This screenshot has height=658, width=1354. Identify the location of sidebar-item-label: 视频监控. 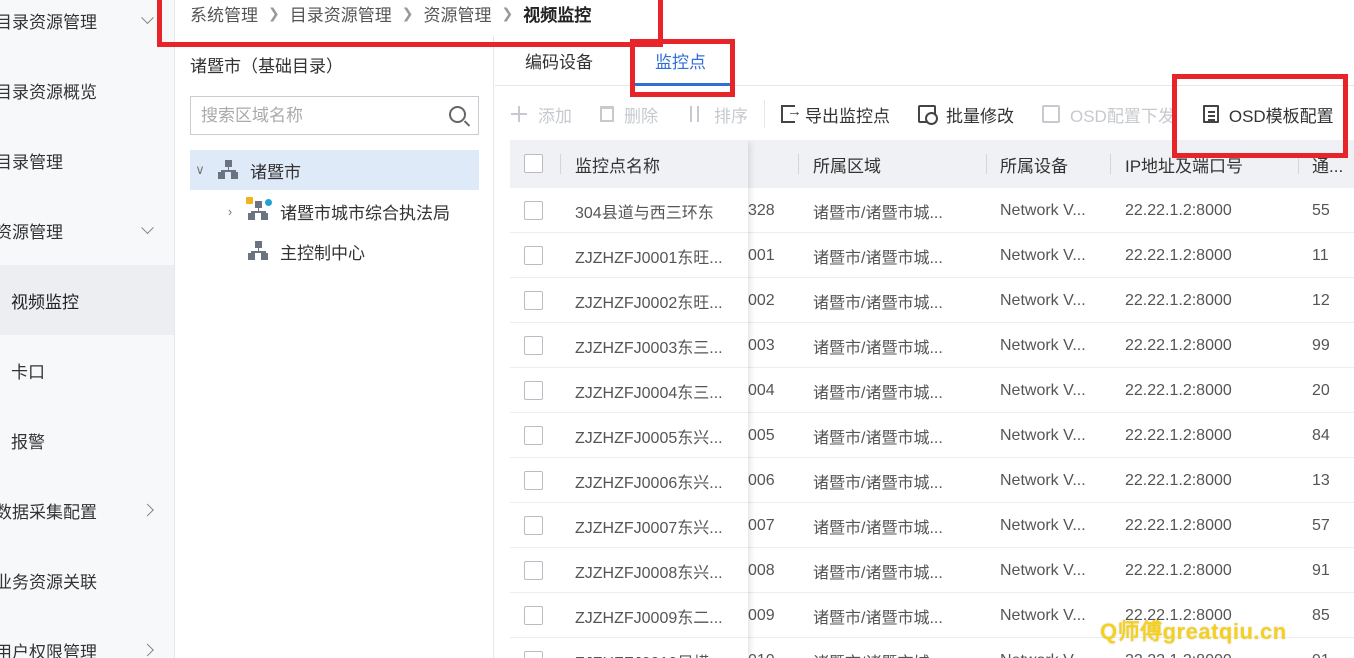
(45, 302).